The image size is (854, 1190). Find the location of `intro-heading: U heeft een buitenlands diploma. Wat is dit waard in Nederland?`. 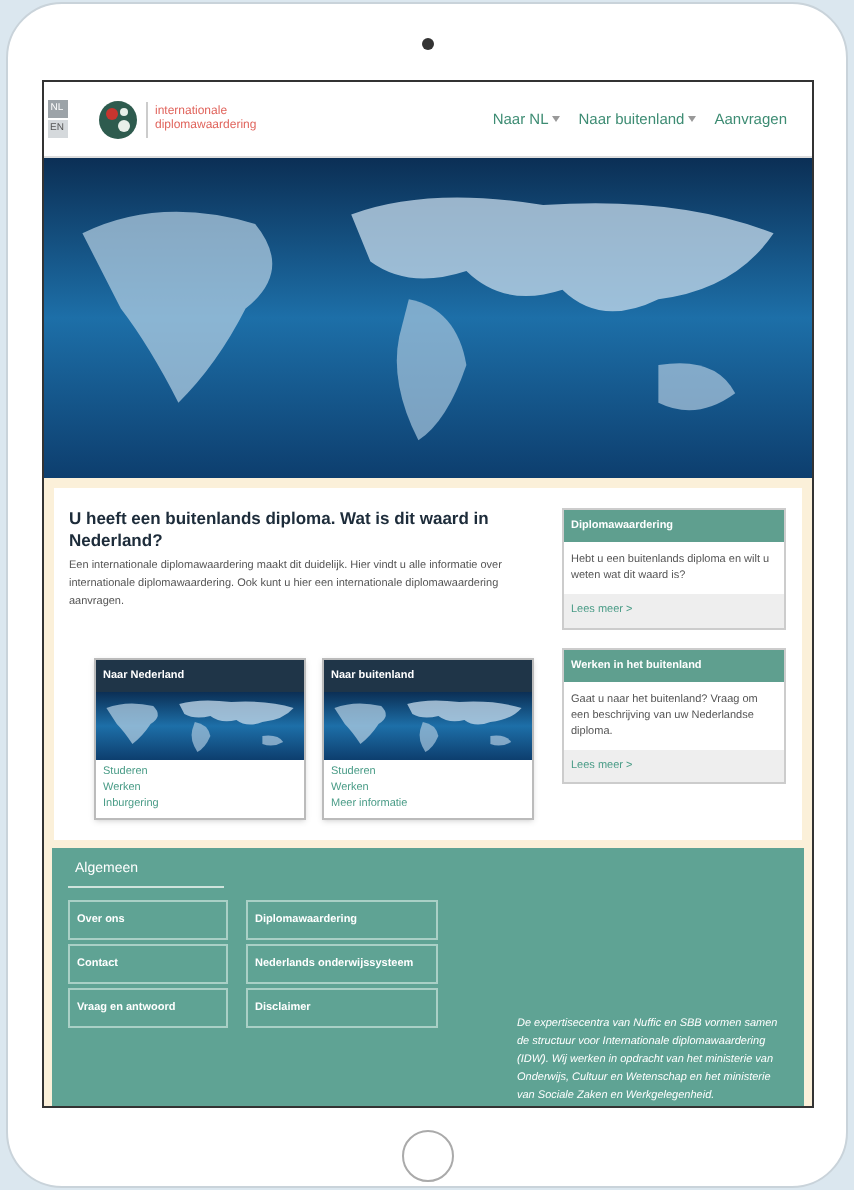

intro-heading: U heeft een buitenlands diploma. Wat is dit waard in Nederland? is located at coordinates (280, 530).